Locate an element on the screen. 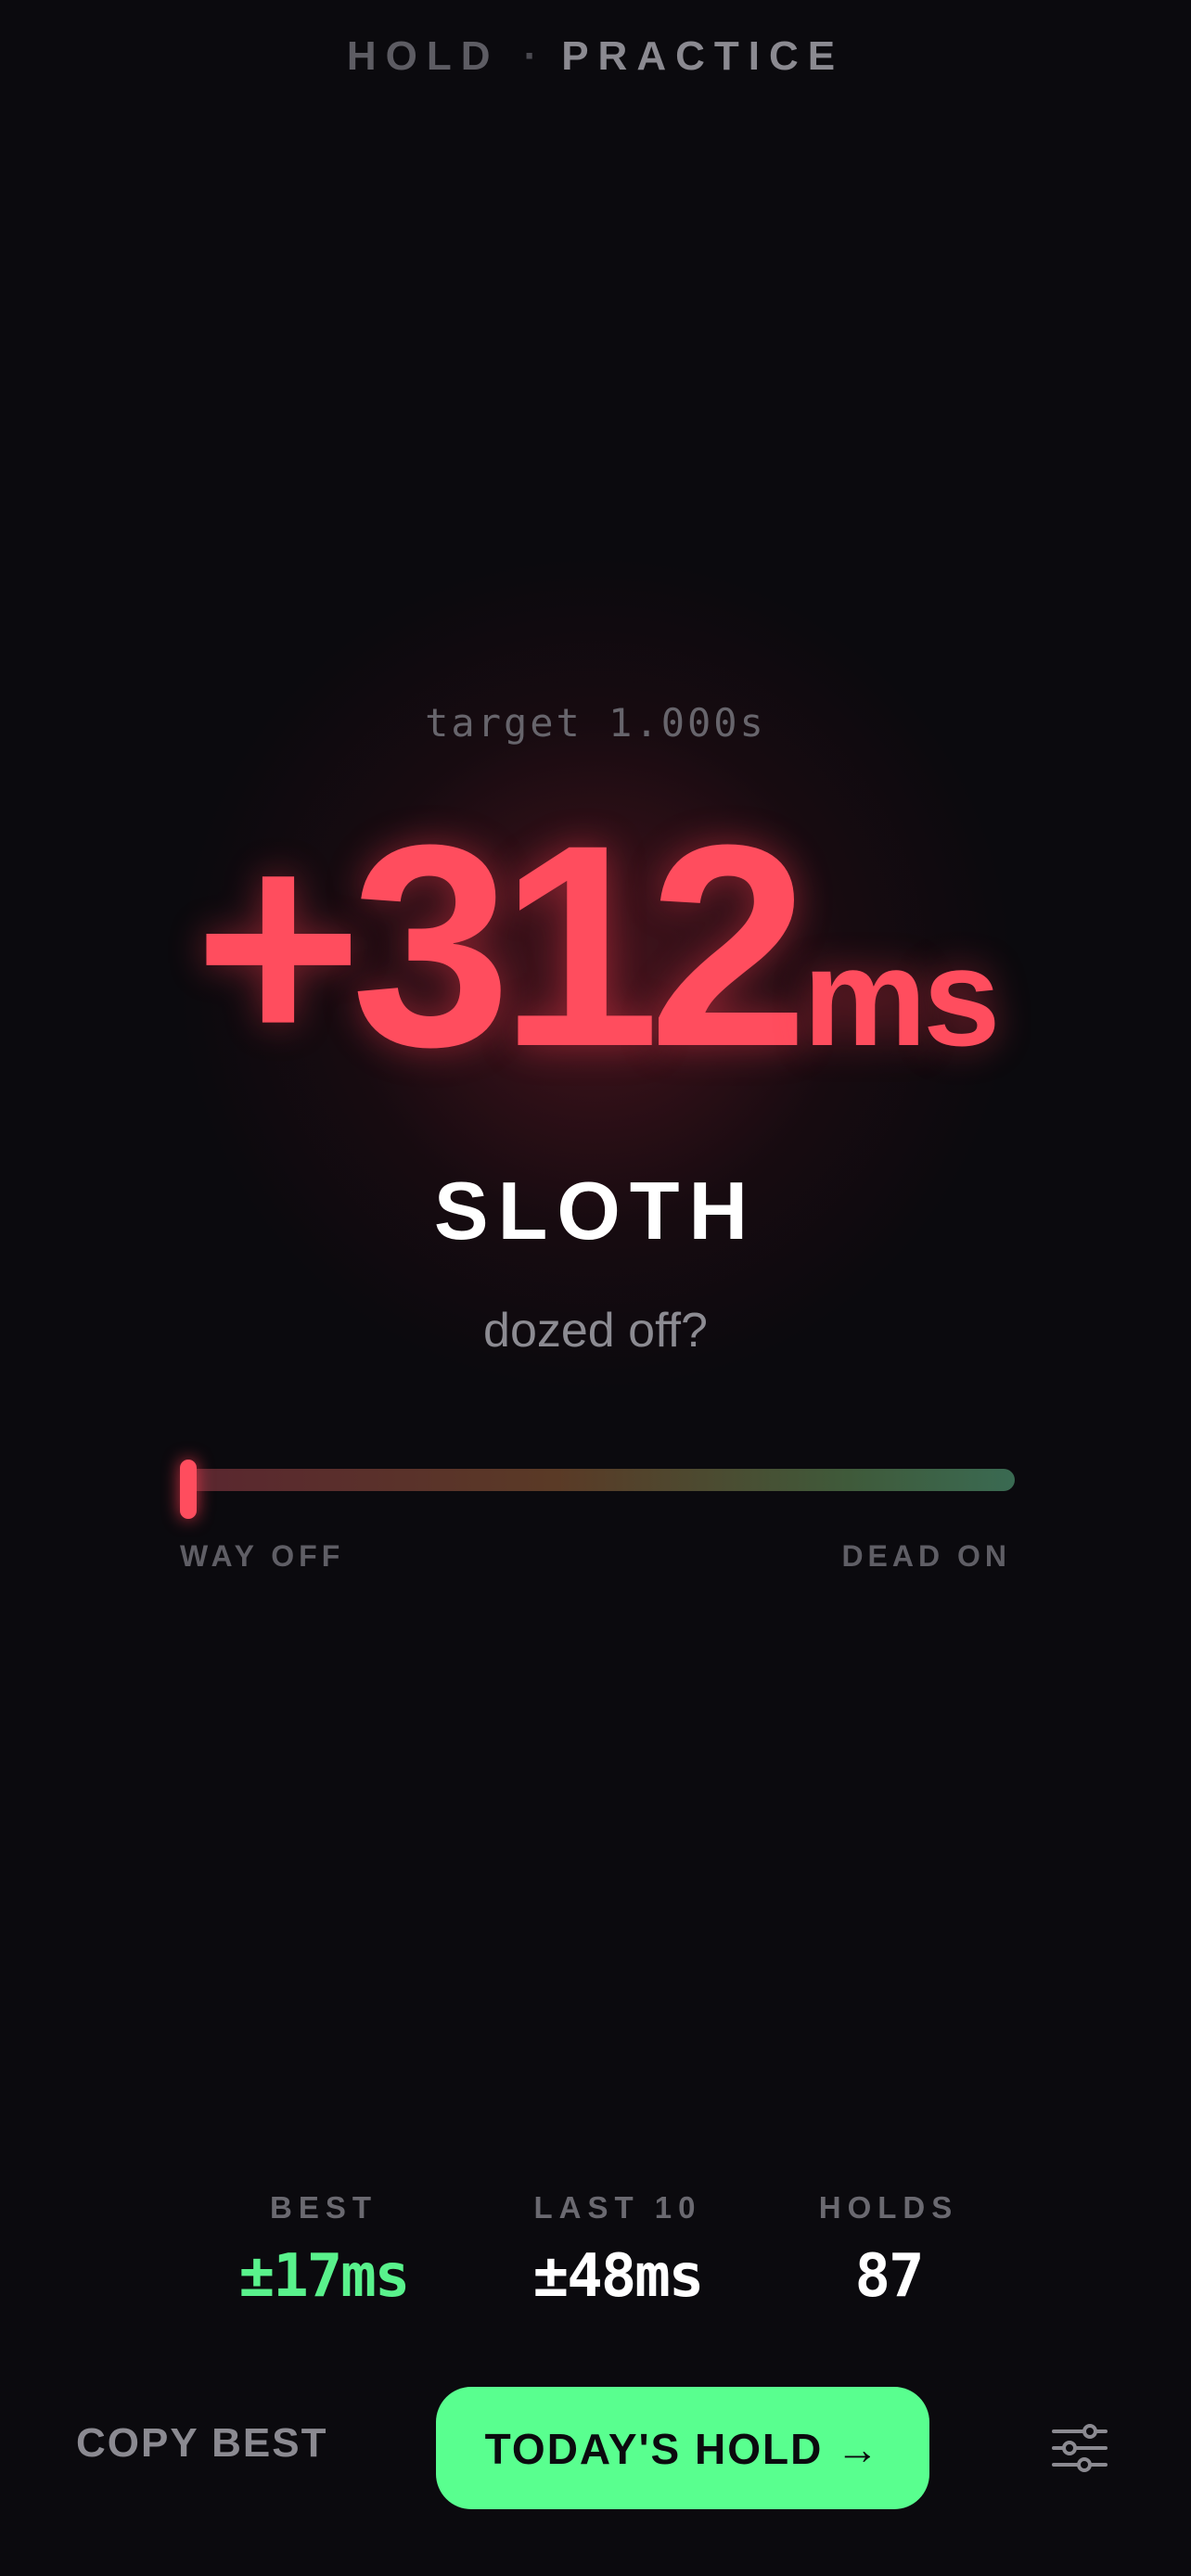  stat-best-label: BEST is located at coordinates (323, 2207).